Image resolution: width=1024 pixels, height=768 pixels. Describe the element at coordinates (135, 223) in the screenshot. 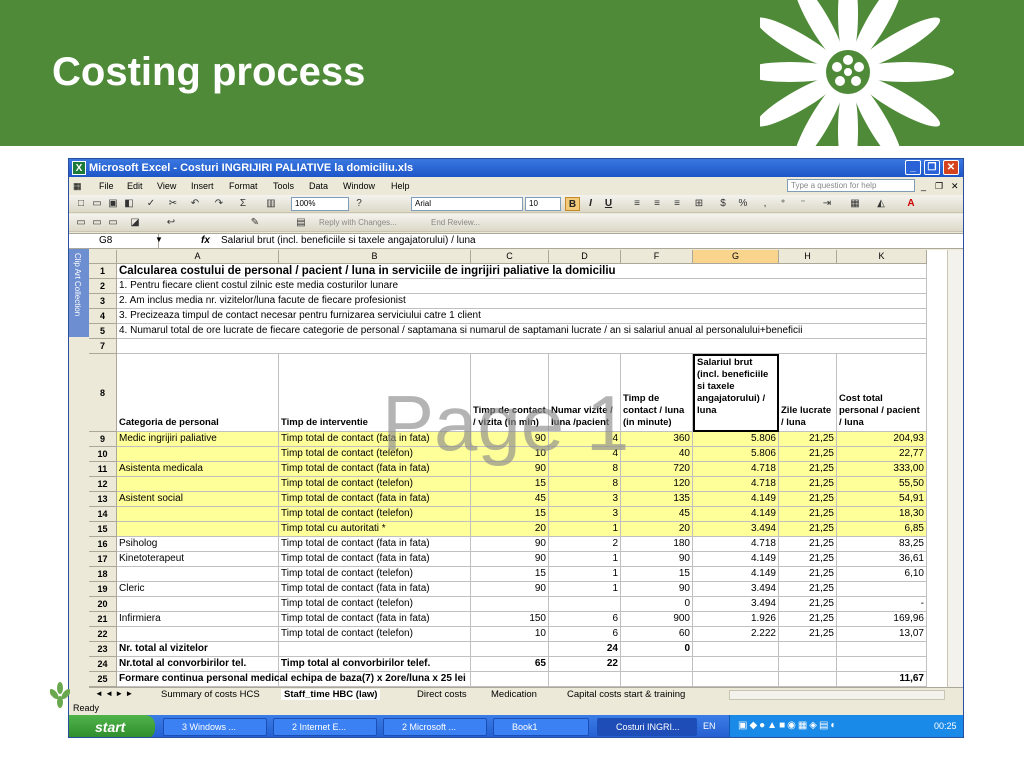

I see `track-icon: ◪` at that location.